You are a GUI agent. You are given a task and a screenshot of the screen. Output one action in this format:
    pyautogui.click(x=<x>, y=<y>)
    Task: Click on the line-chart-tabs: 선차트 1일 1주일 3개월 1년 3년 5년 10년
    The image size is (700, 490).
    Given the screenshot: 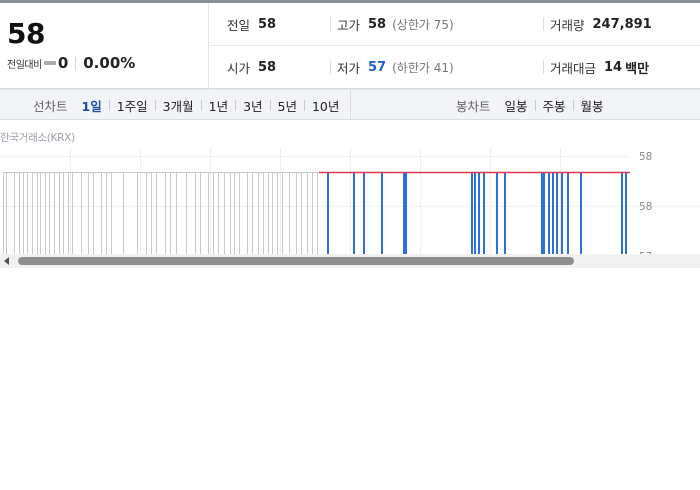 What is the action you would take?
    pyautogui.click(x=175, y=105)
    